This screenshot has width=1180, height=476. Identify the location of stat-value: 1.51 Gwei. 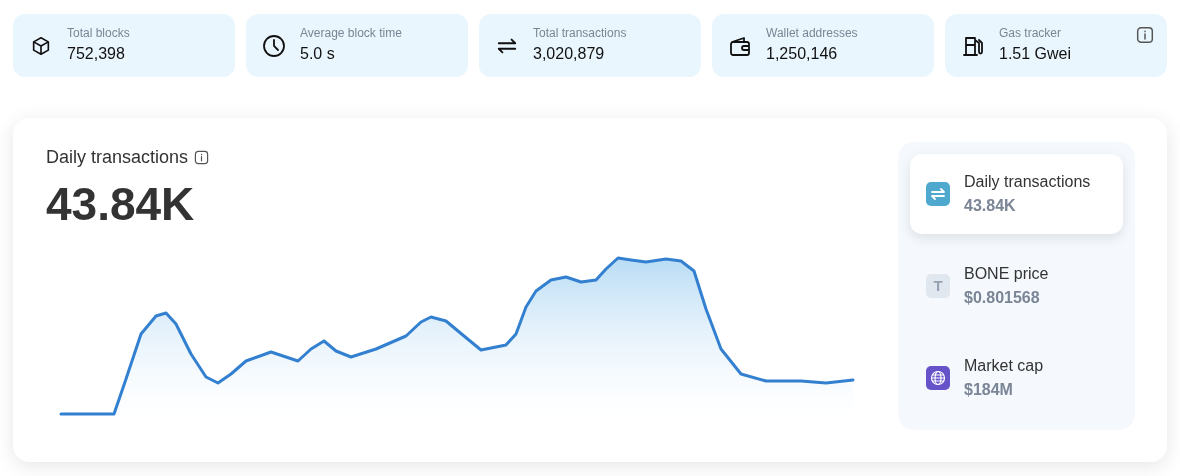
(1035, 54).